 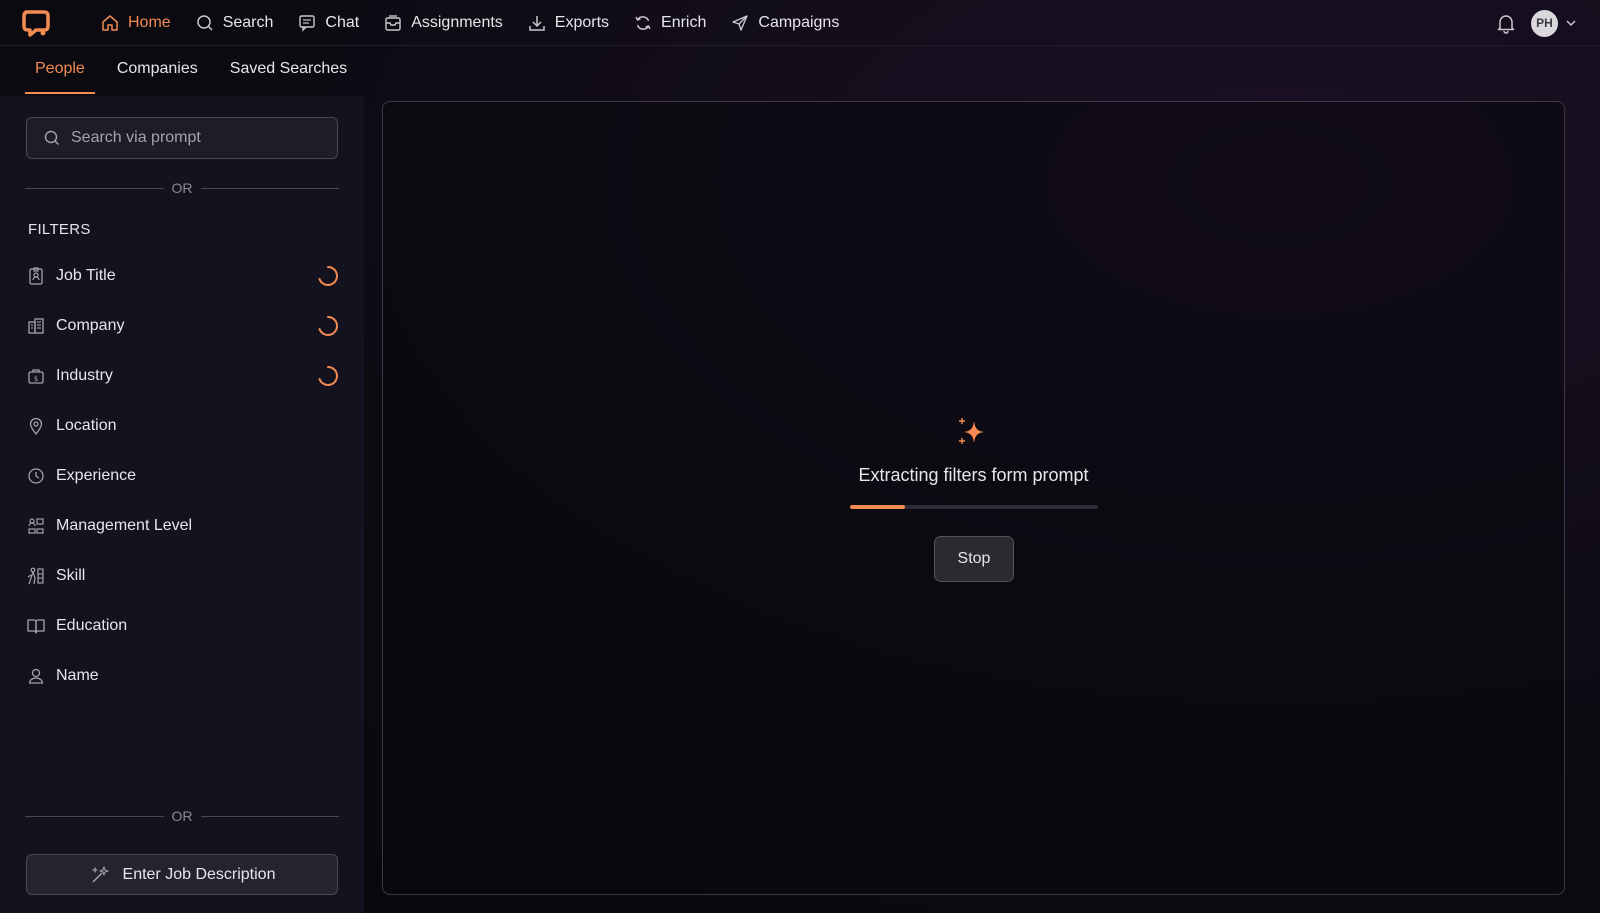 What do you see at coordinates (183, 426) in the screenshot?
I see `filter-location: Location` at bounding box center [183, 426].